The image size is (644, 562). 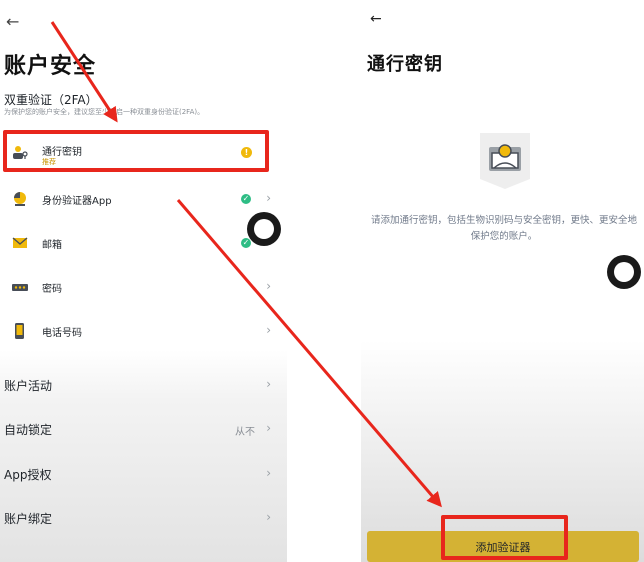 I want to click on settings-label: App授权, so click(x=28, y=475).